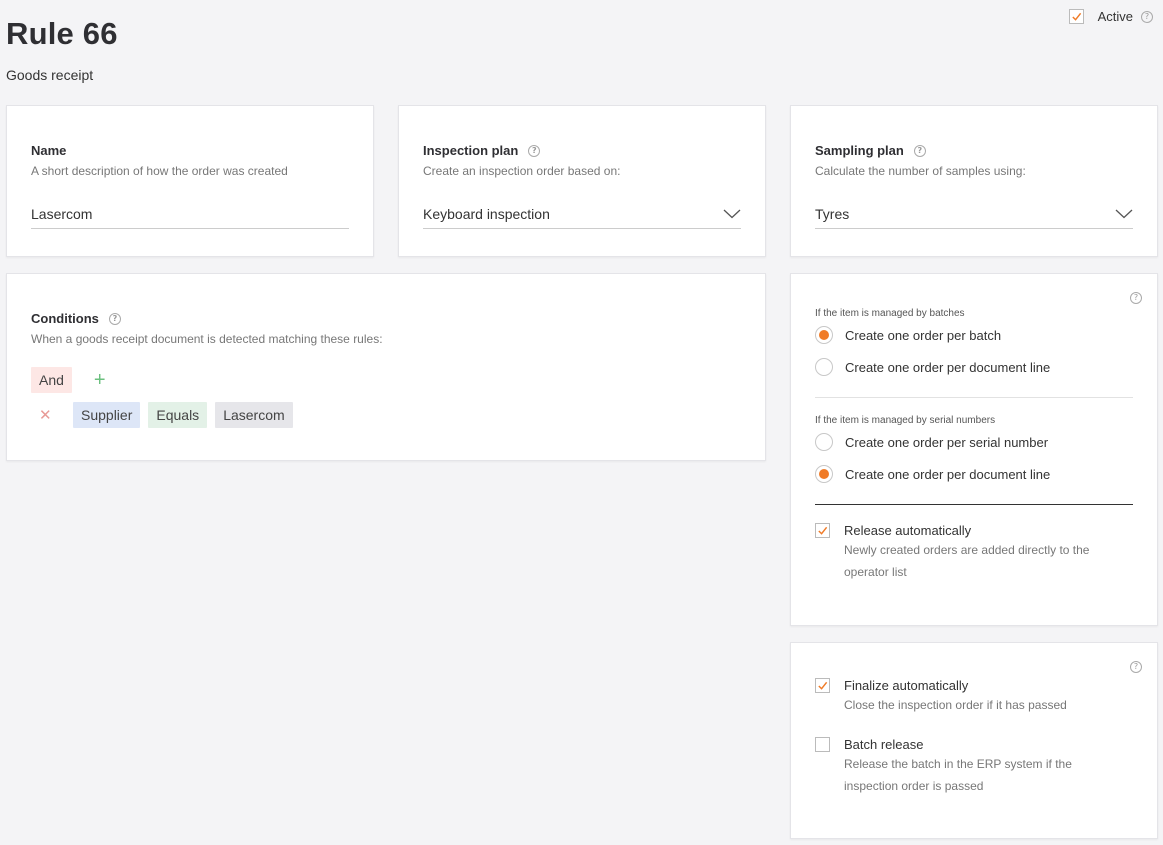  I want to click on release-description-line-2: operator list, so click(875, 572).